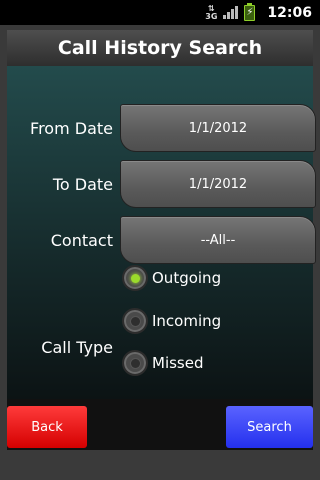 The height and width of the screenshot is (480, 320). Describe the element at coordinates (187, 321) in the screenshot. I see `radio-incoming-label: Incoming` at that location.